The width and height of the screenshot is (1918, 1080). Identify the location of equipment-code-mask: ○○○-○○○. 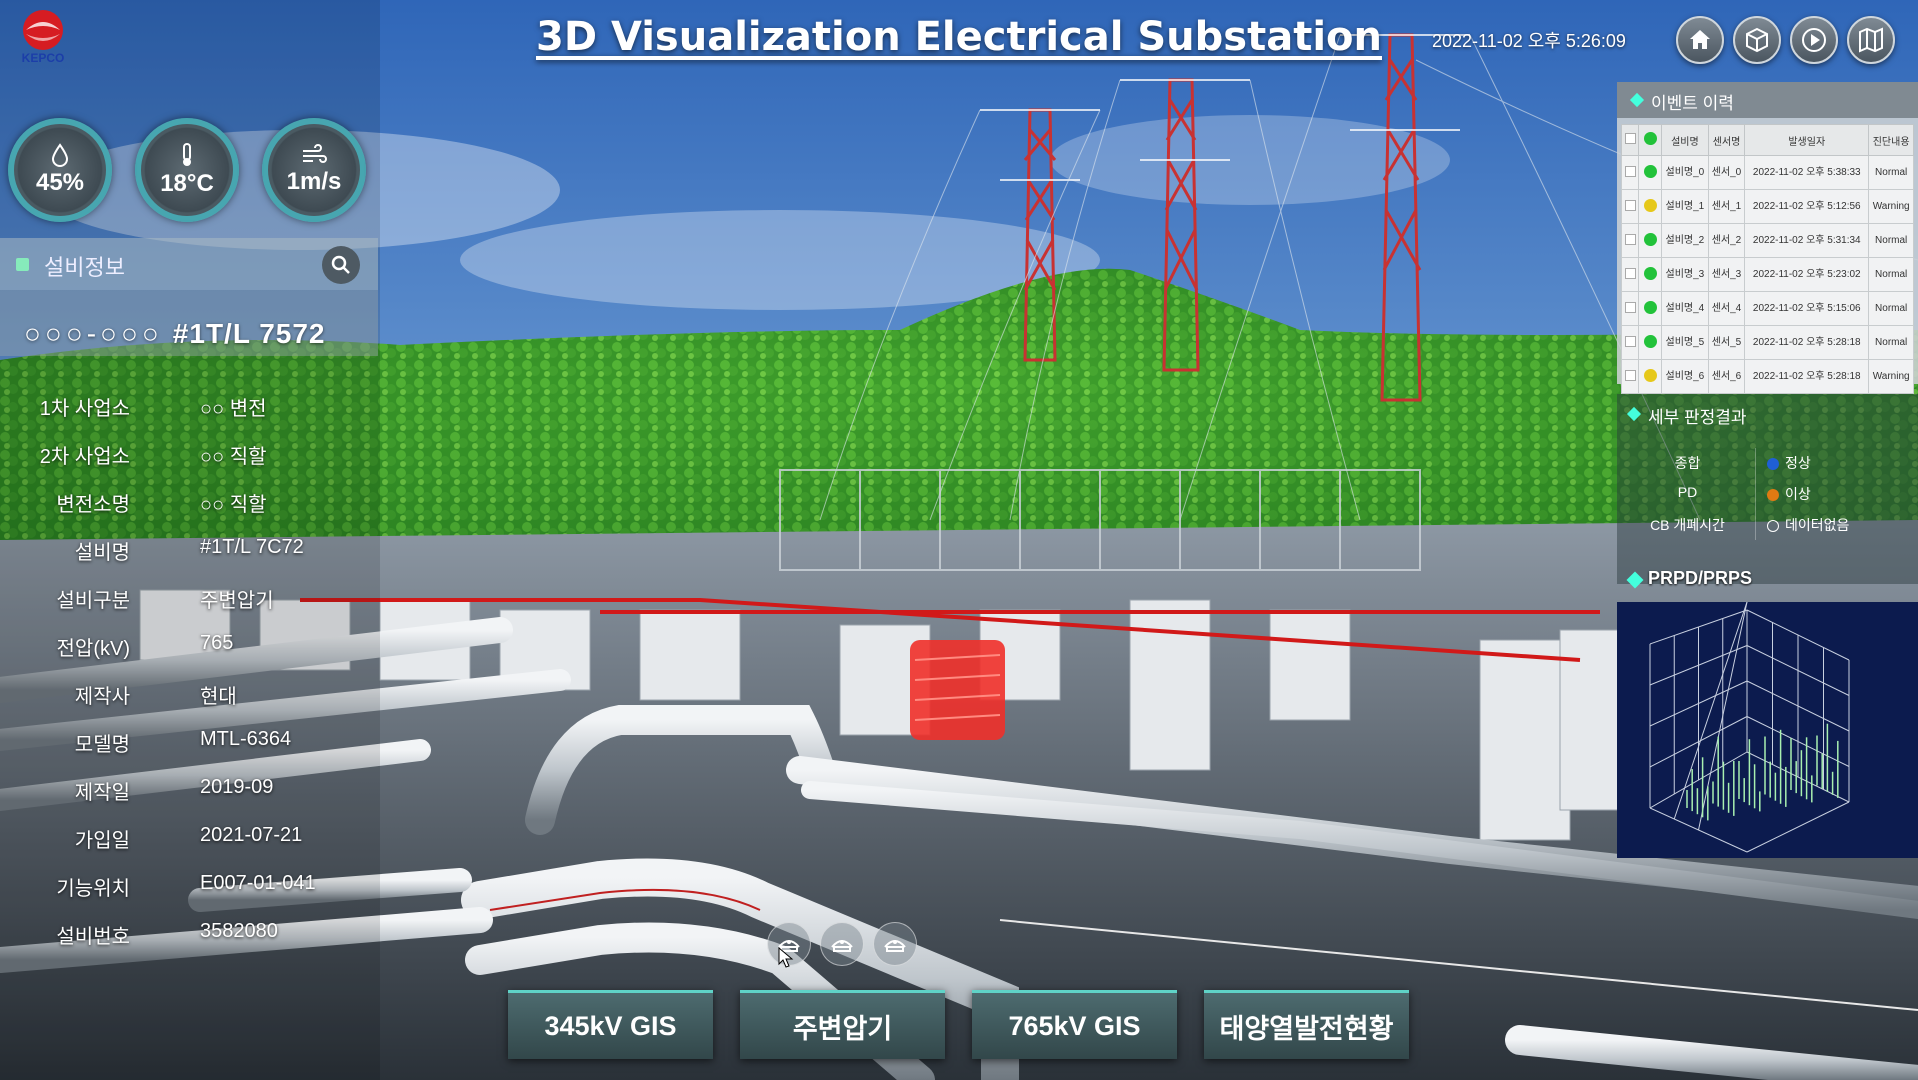
(93, 333).